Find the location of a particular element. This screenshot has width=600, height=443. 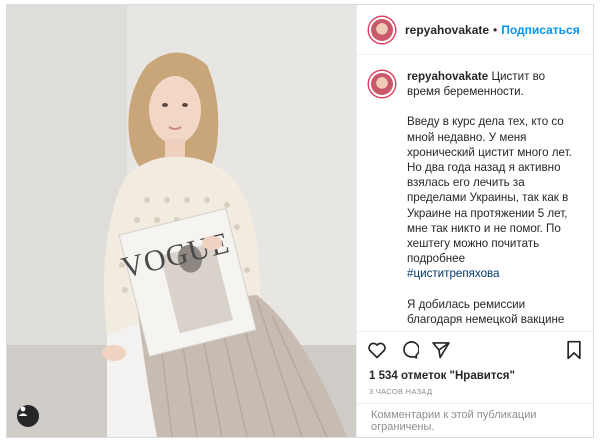

caption-avatar is located at coordinates (382, 84).